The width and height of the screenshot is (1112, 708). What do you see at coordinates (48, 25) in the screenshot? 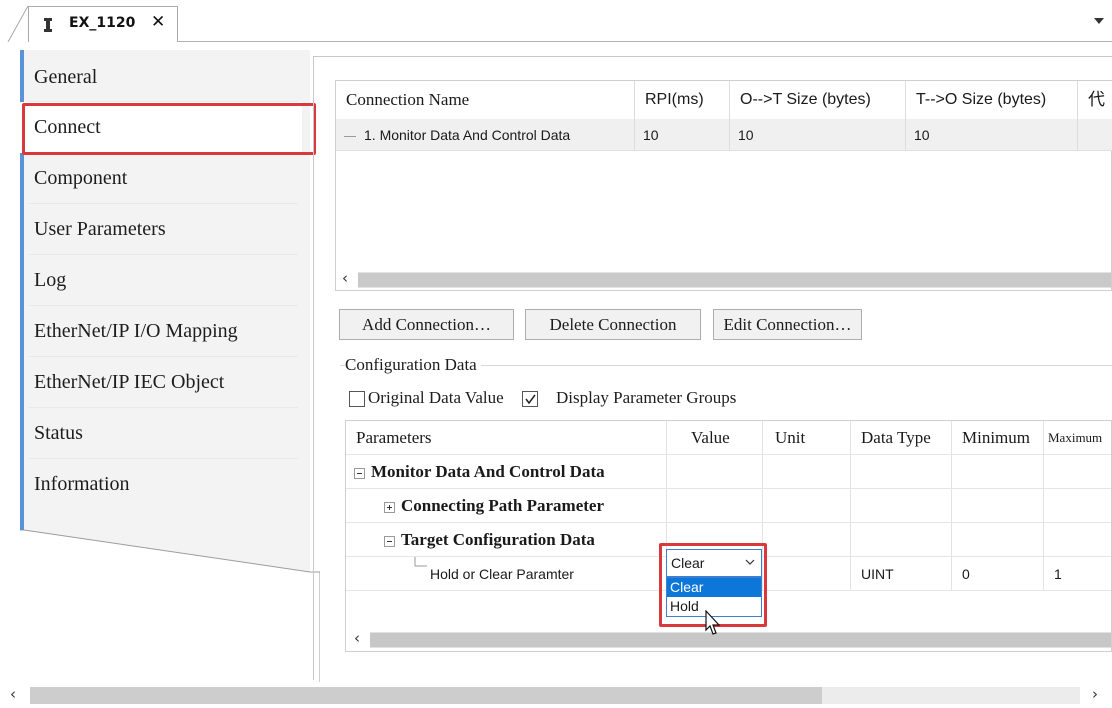
I see `device-icon` at bounding box center [48, 25].